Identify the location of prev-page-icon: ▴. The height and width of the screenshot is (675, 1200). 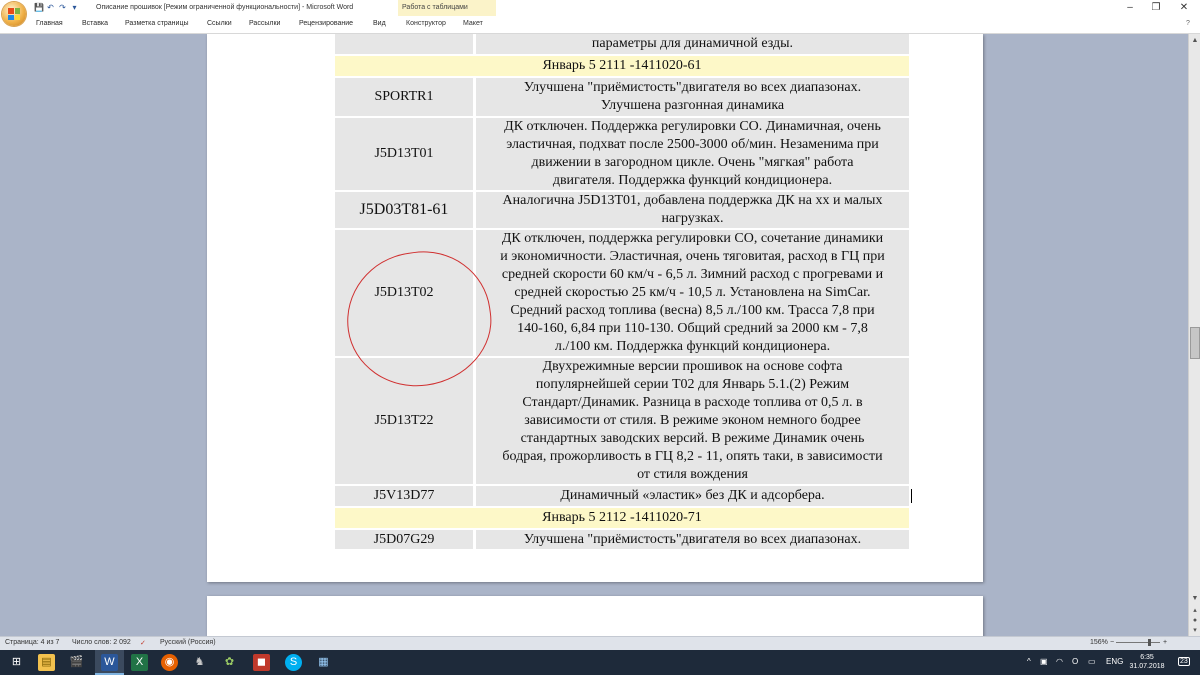
(1195, 610).